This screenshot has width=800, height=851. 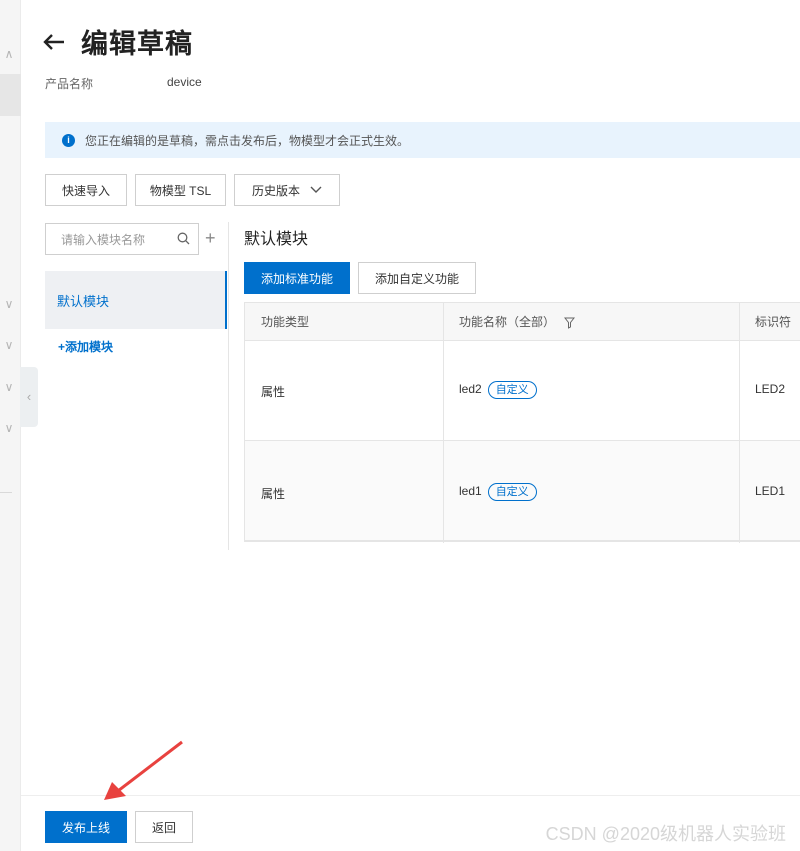 I want to click on search-icon, so click(x=183, y=238).